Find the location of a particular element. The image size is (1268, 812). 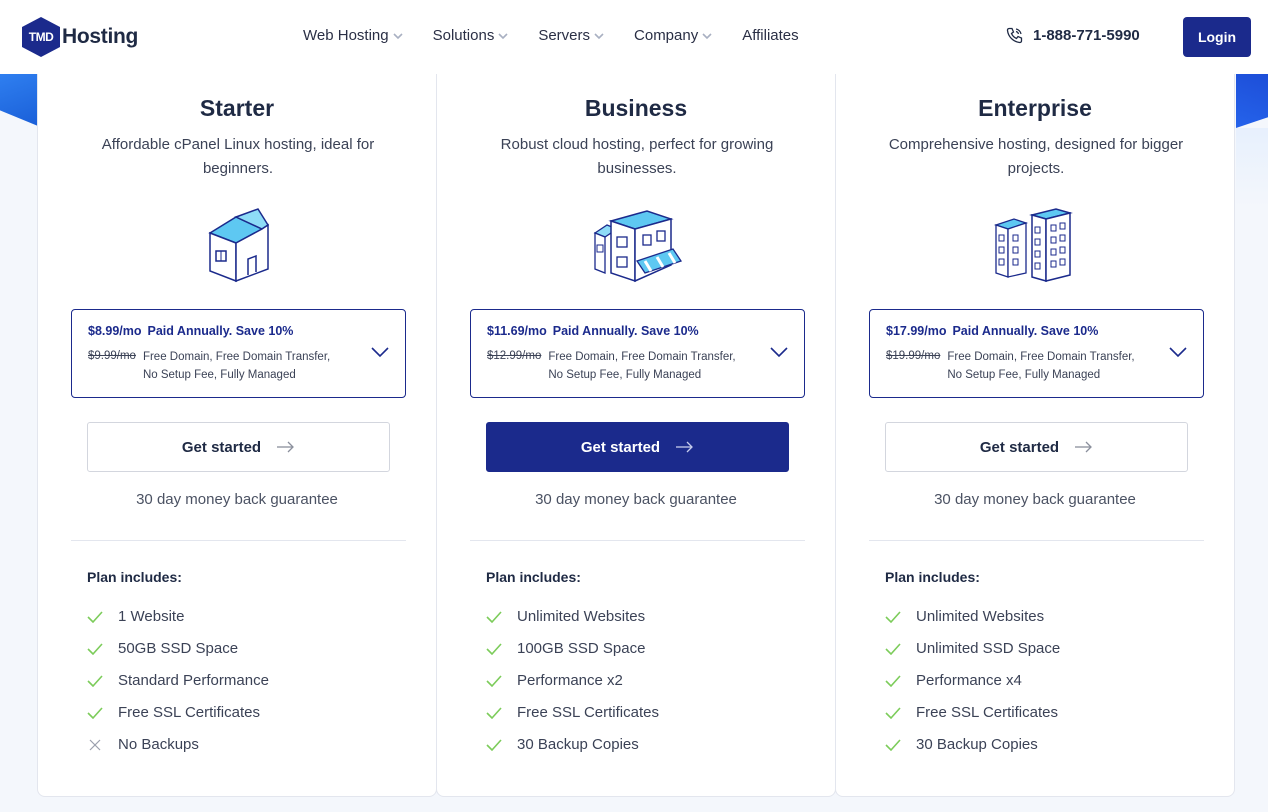

nav-affiliates: Affiliates is located at coordinates (770, 35).